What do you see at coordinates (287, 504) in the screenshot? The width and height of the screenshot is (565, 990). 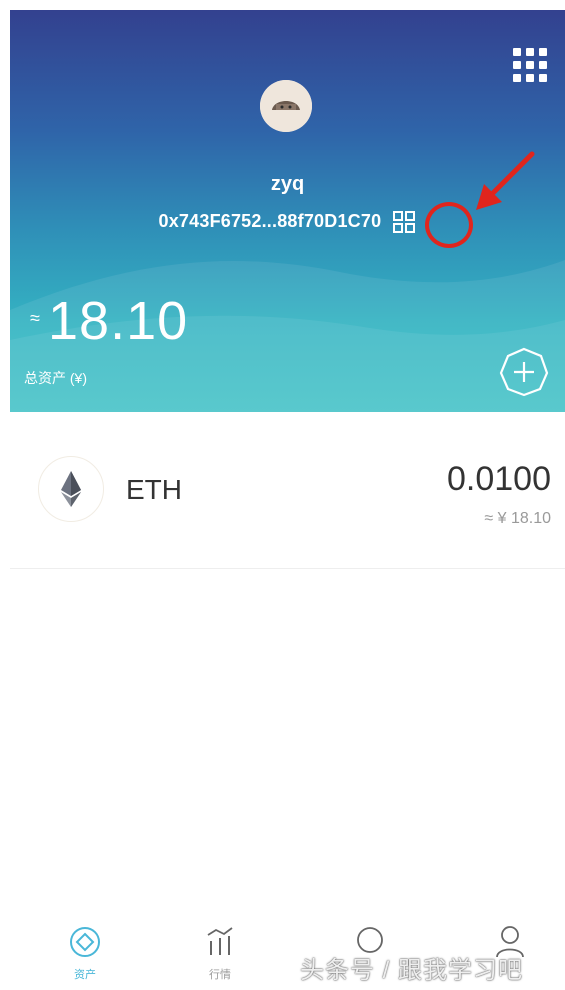 I see `asset-row-eth: ETH 0.0100 ≈ ¥ 18.10` at bounding box center [287, 504].